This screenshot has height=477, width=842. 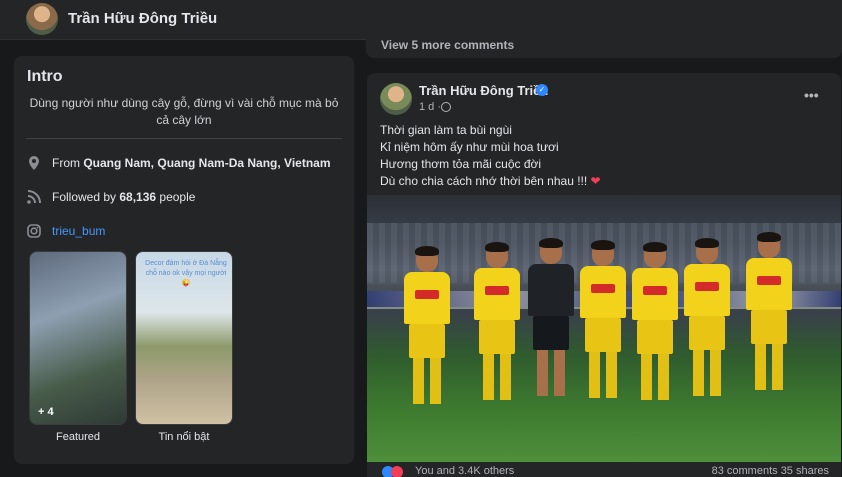 What do you see at coordinates (542, 90) in the screenshot?
I see `verified-badge-icon: ✓` at bounding box center [542, 90].